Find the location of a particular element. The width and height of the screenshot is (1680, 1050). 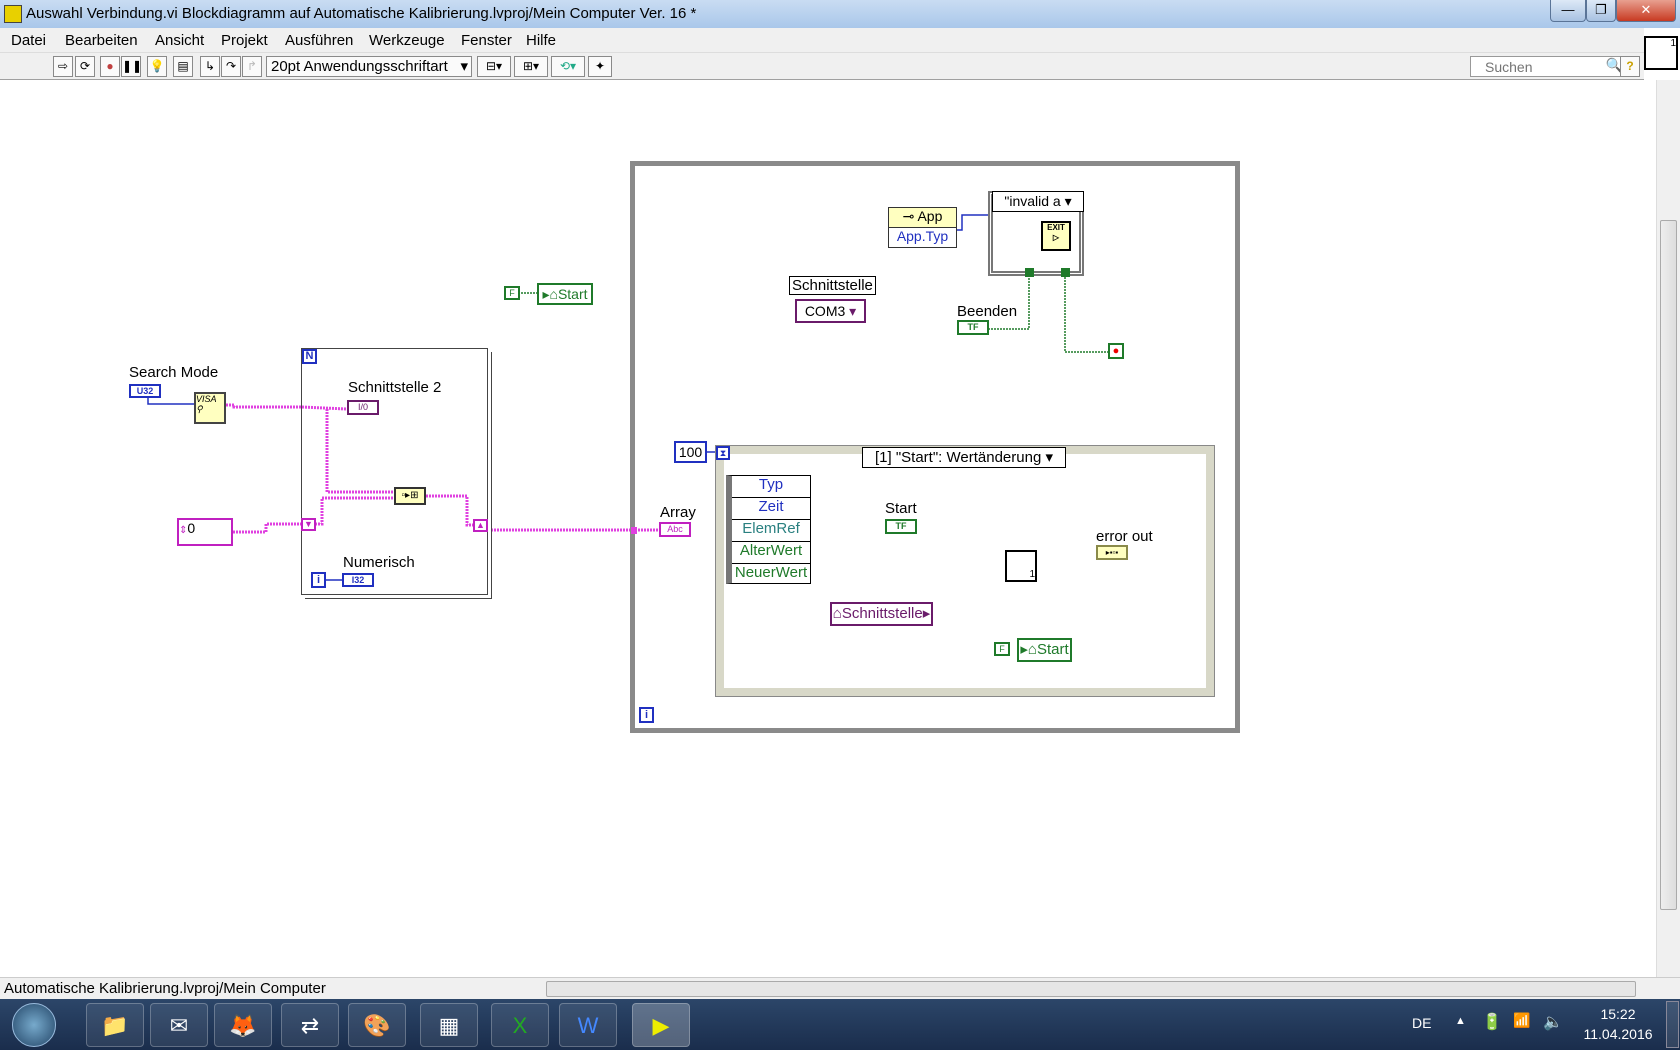

event-data-neuerwert: NeuerWert is located at coordinates (771, 574).